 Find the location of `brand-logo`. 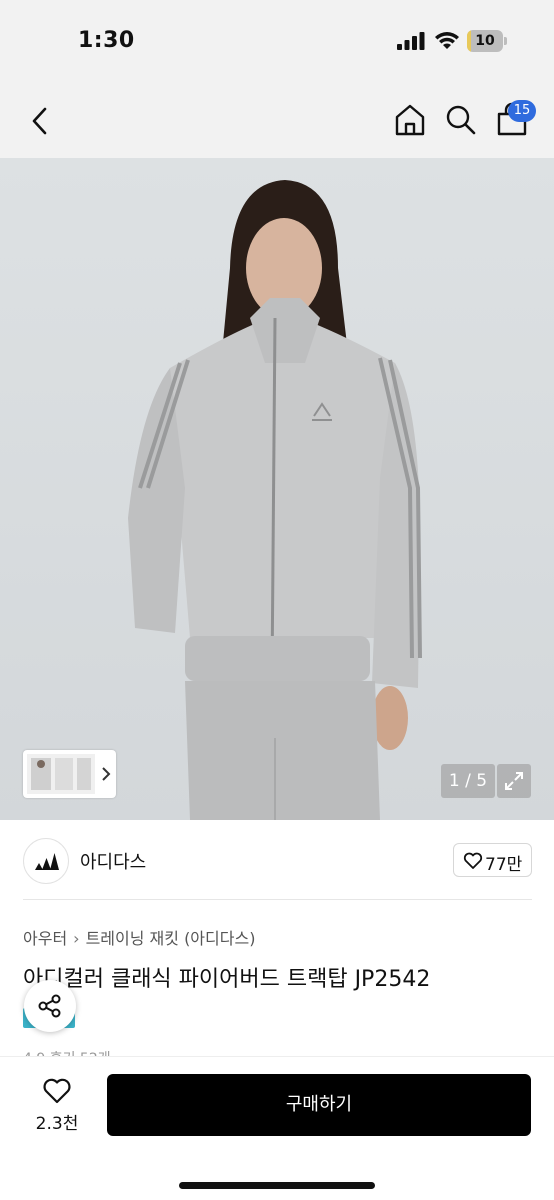

brand-logo is located at coordinates (46, 861).